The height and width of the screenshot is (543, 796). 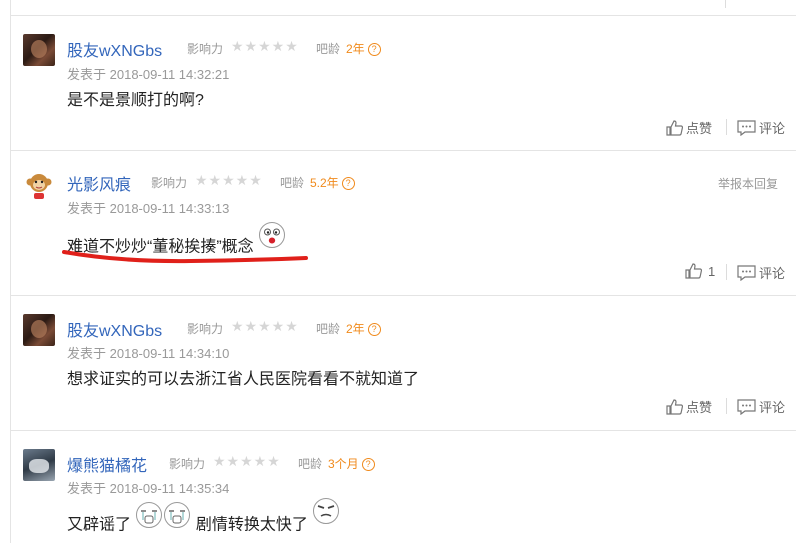 I want to click on post-time: 发表于 2018-09-11 14:33:13, so click(x=148, y=208).